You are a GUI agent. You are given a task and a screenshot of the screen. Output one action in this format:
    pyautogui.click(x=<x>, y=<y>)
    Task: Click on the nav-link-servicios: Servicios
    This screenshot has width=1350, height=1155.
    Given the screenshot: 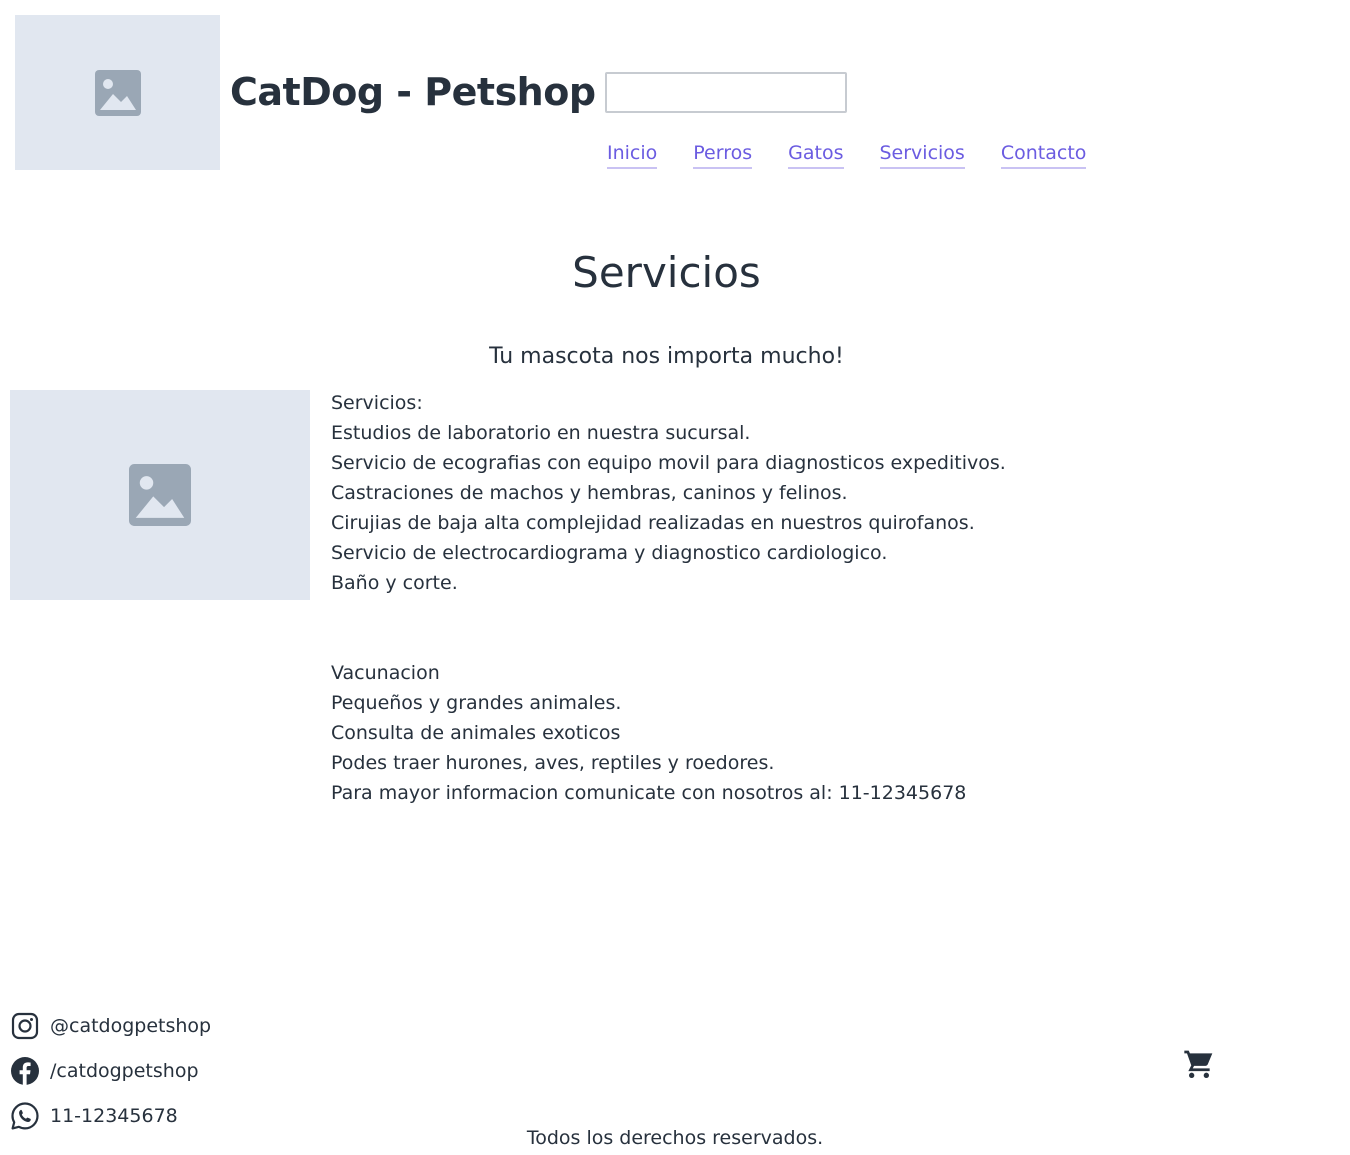 What is the action you would take?
    pyautogui.click(x=922, y=154)
    